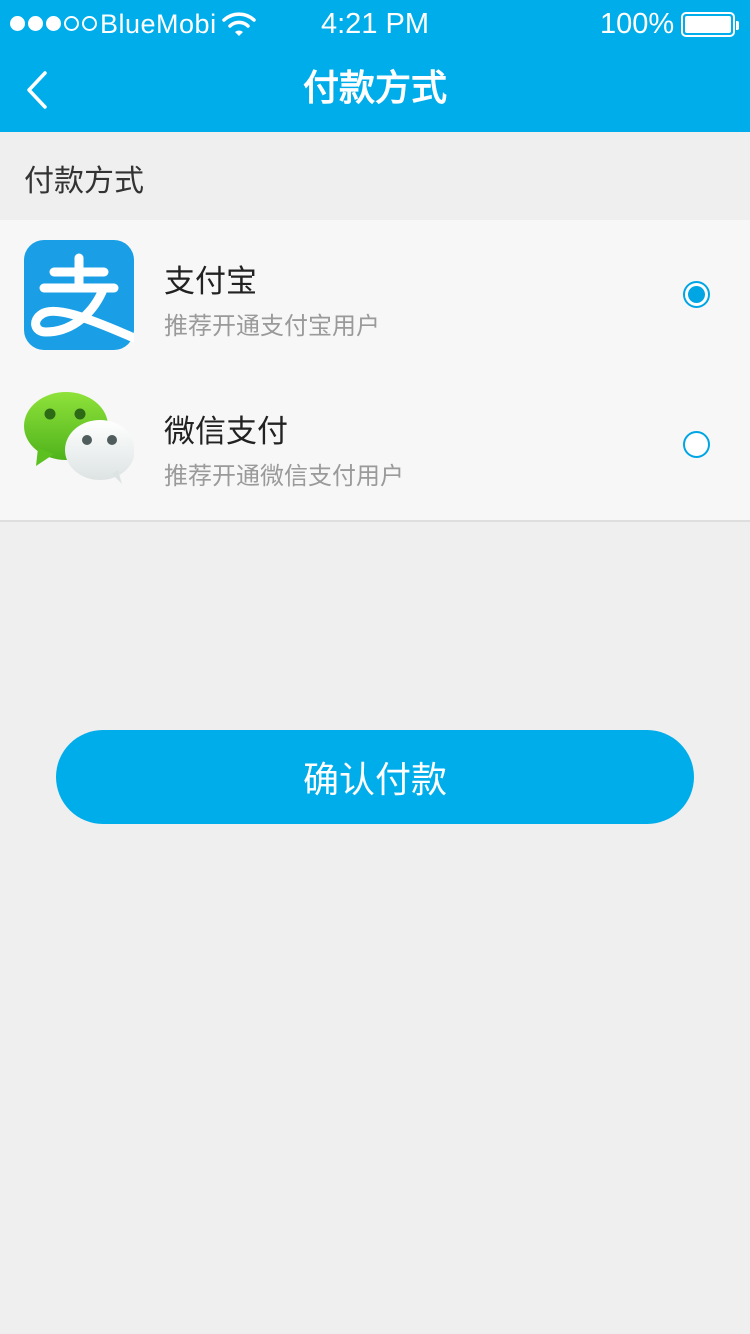 This screenshot has width=750, height=1334. I want to click on payment-description: 推荐开通微信支付用户, so click(284, 476).